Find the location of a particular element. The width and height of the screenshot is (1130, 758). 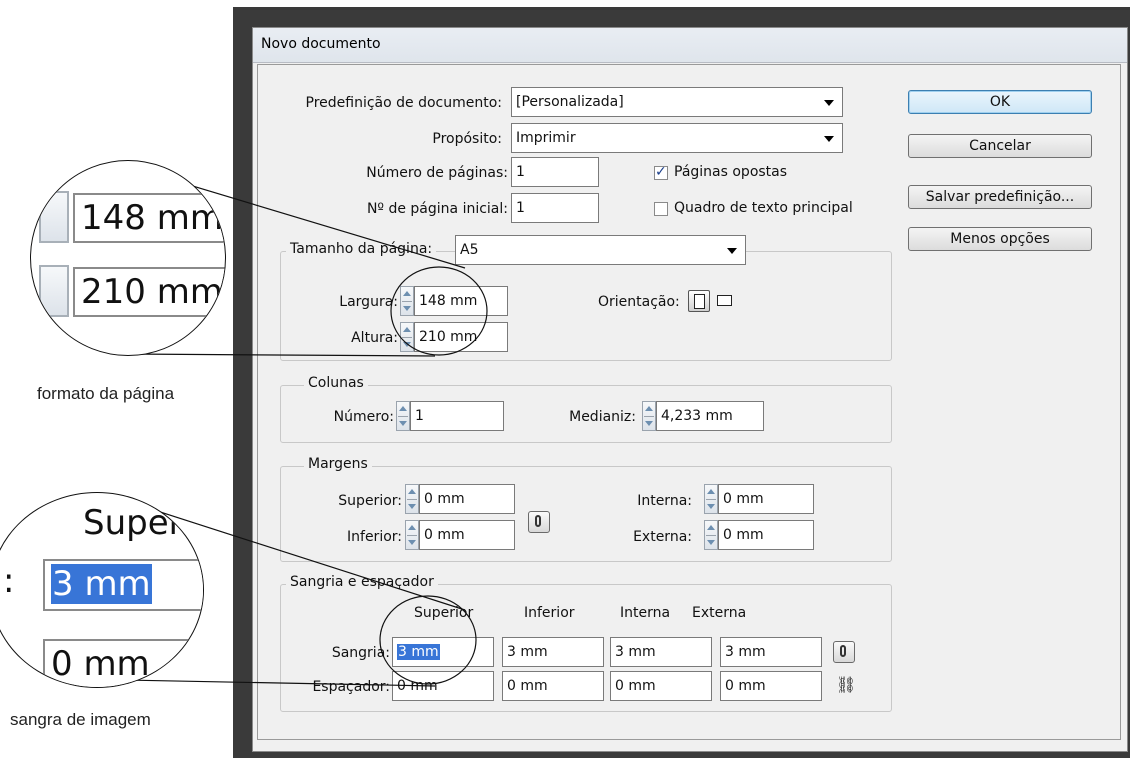

zoom-width-stepper is located at coordinates (54, 217).